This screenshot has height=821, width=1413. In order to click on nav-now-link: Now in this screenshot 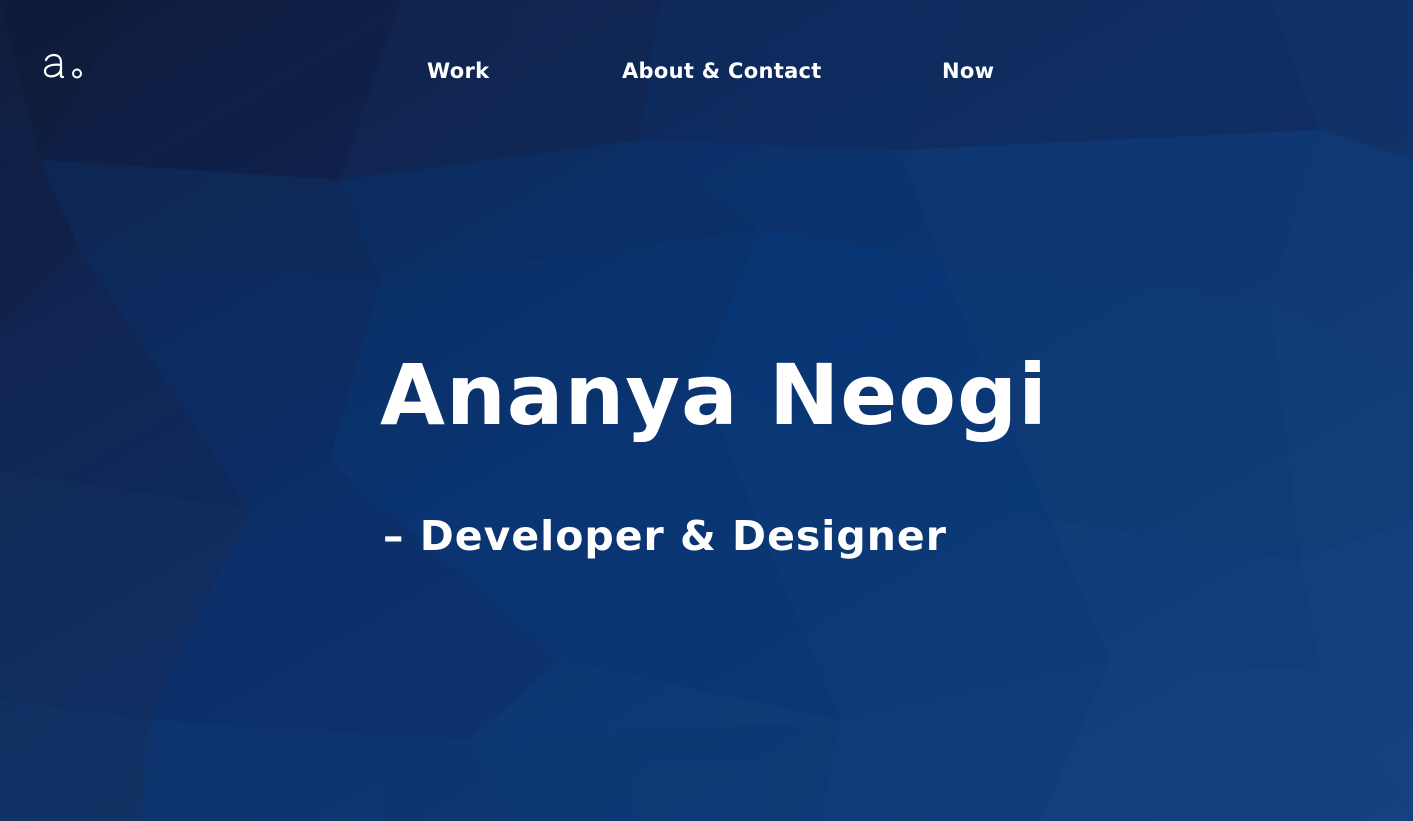, I will do `click(968, 71)`.